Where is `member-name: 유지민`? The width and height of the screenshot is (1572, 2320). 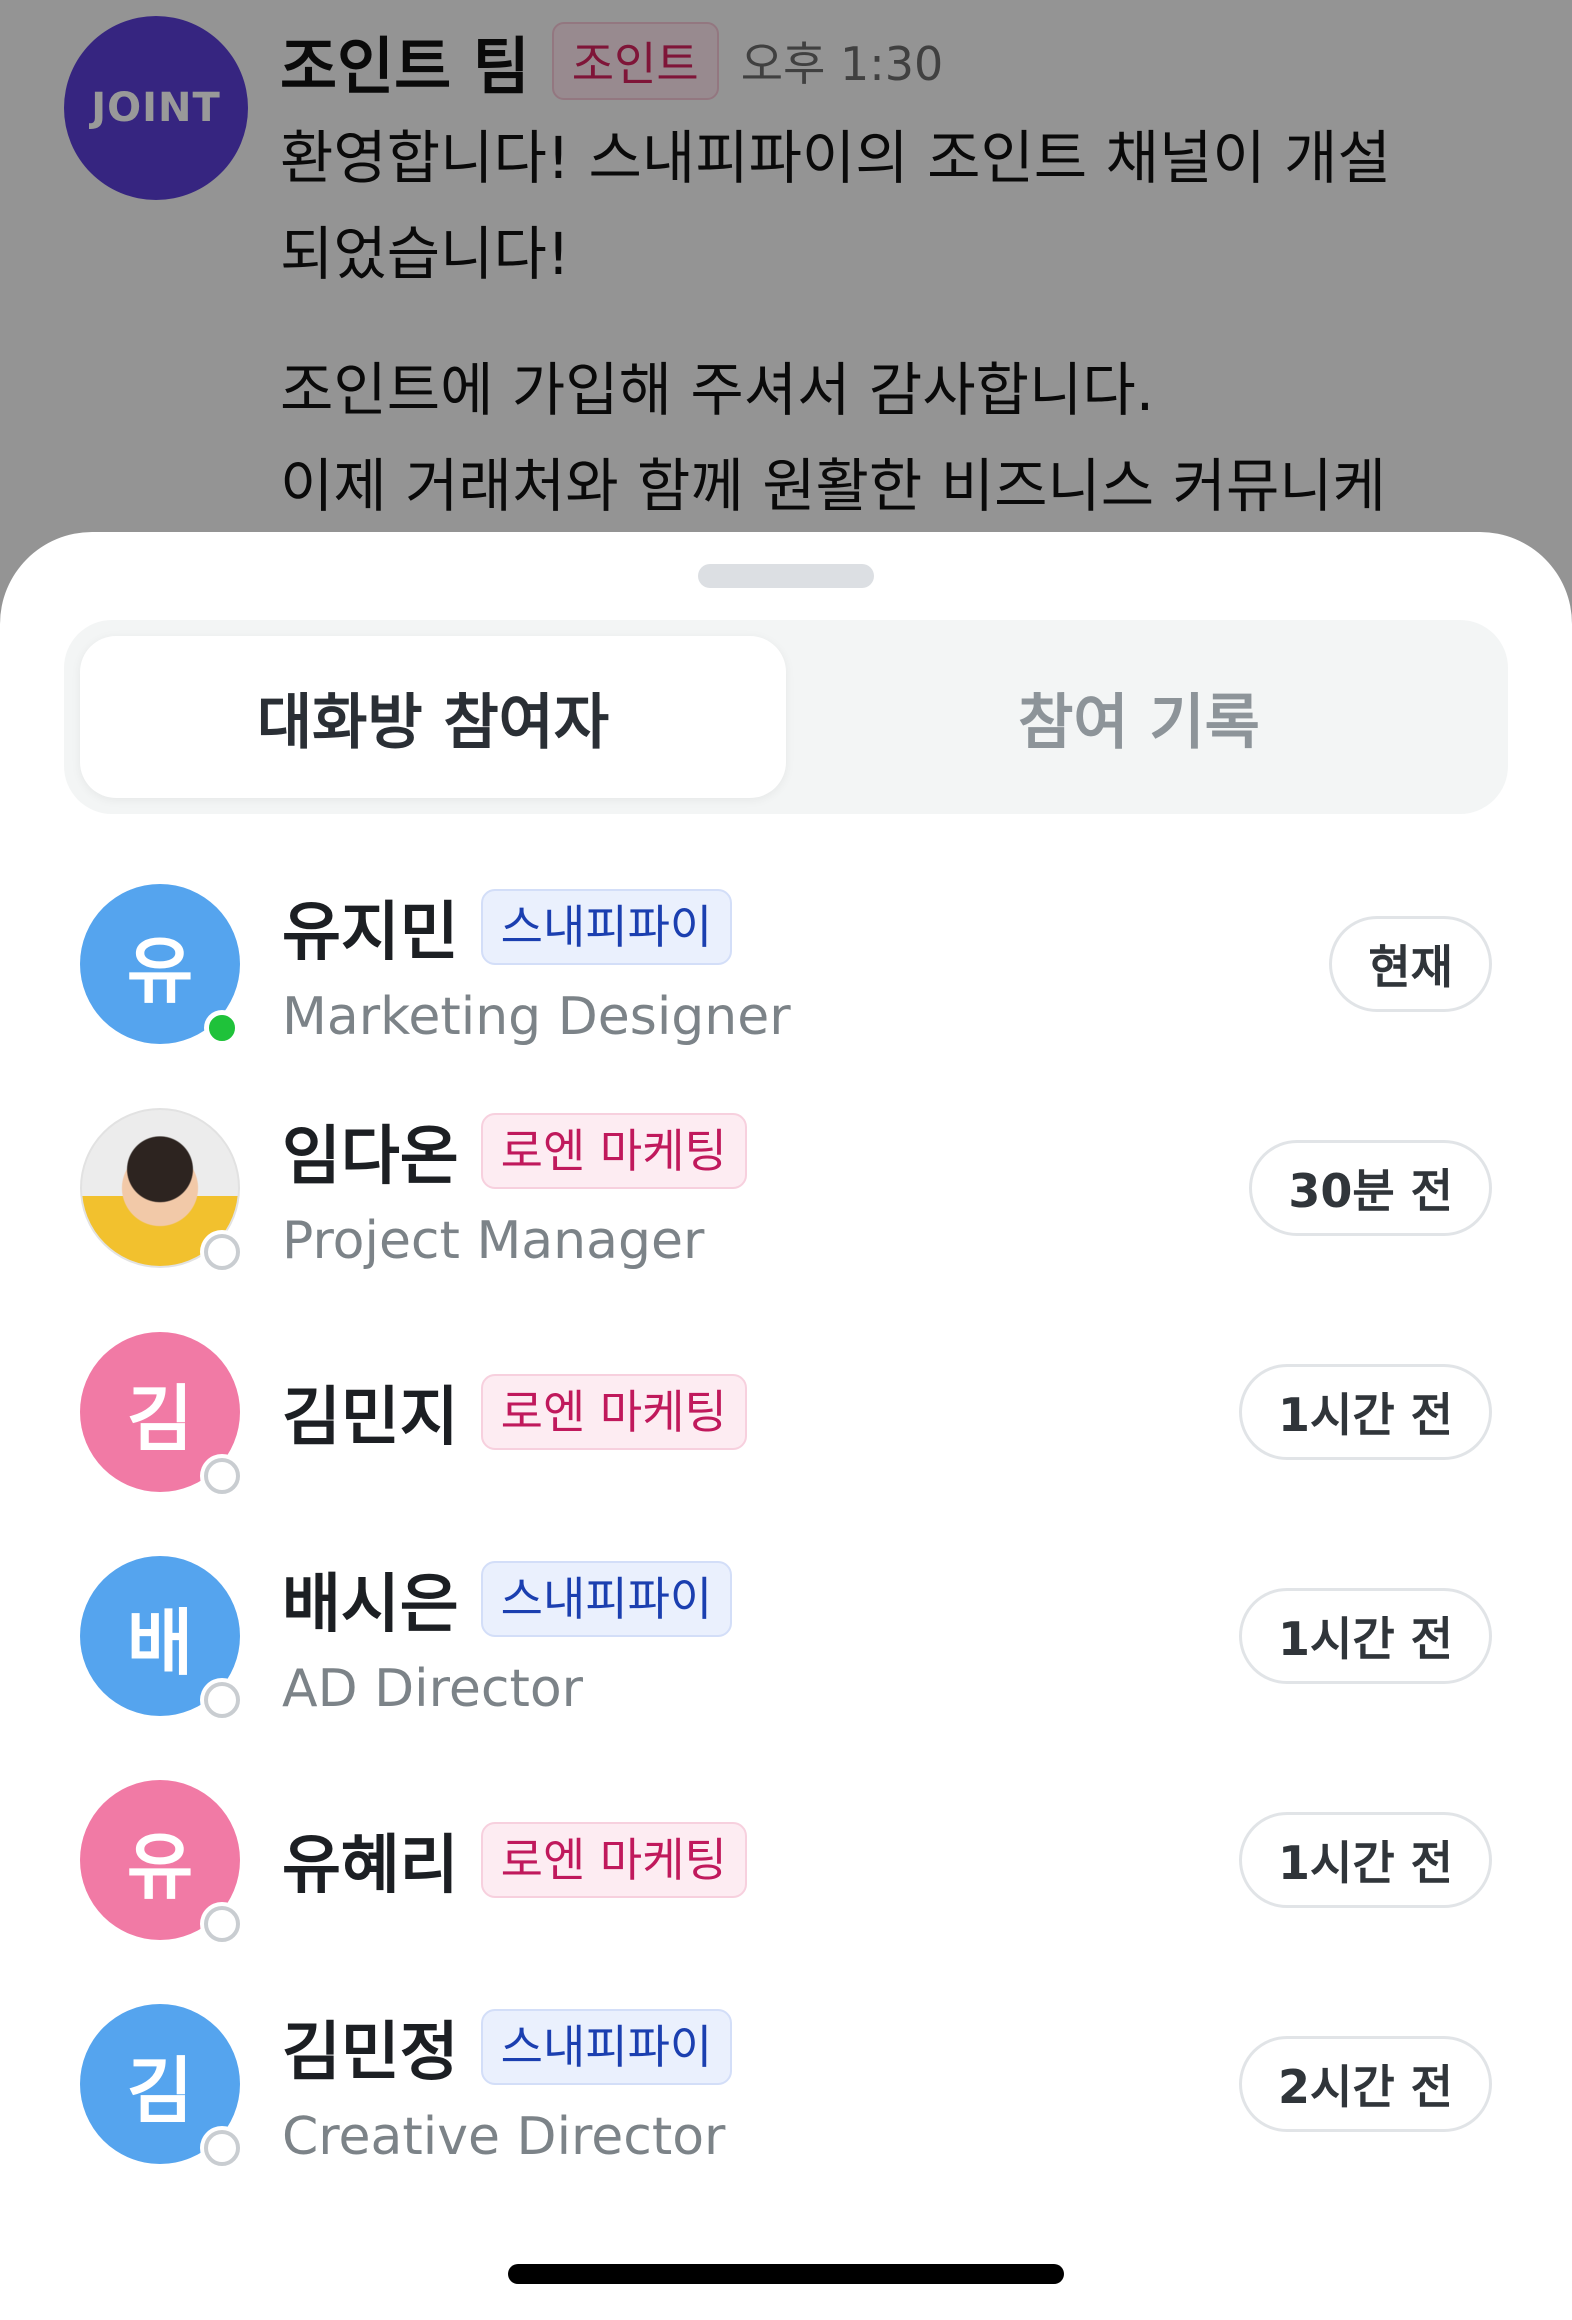
member-name: 유지민 is located at coordinates (370, 933).